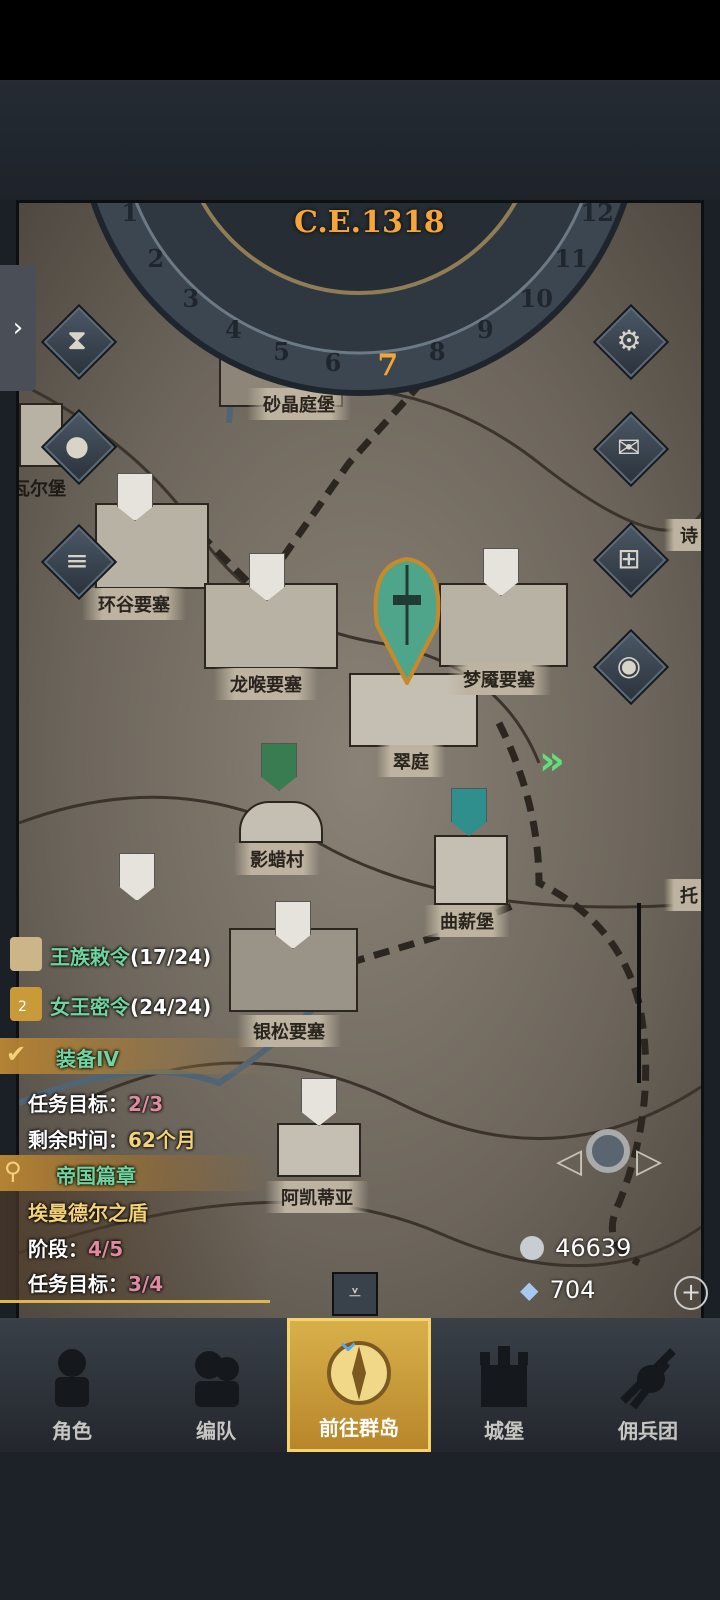  I want to click on arrow-right-icon: ▷, so click(649, 1161).